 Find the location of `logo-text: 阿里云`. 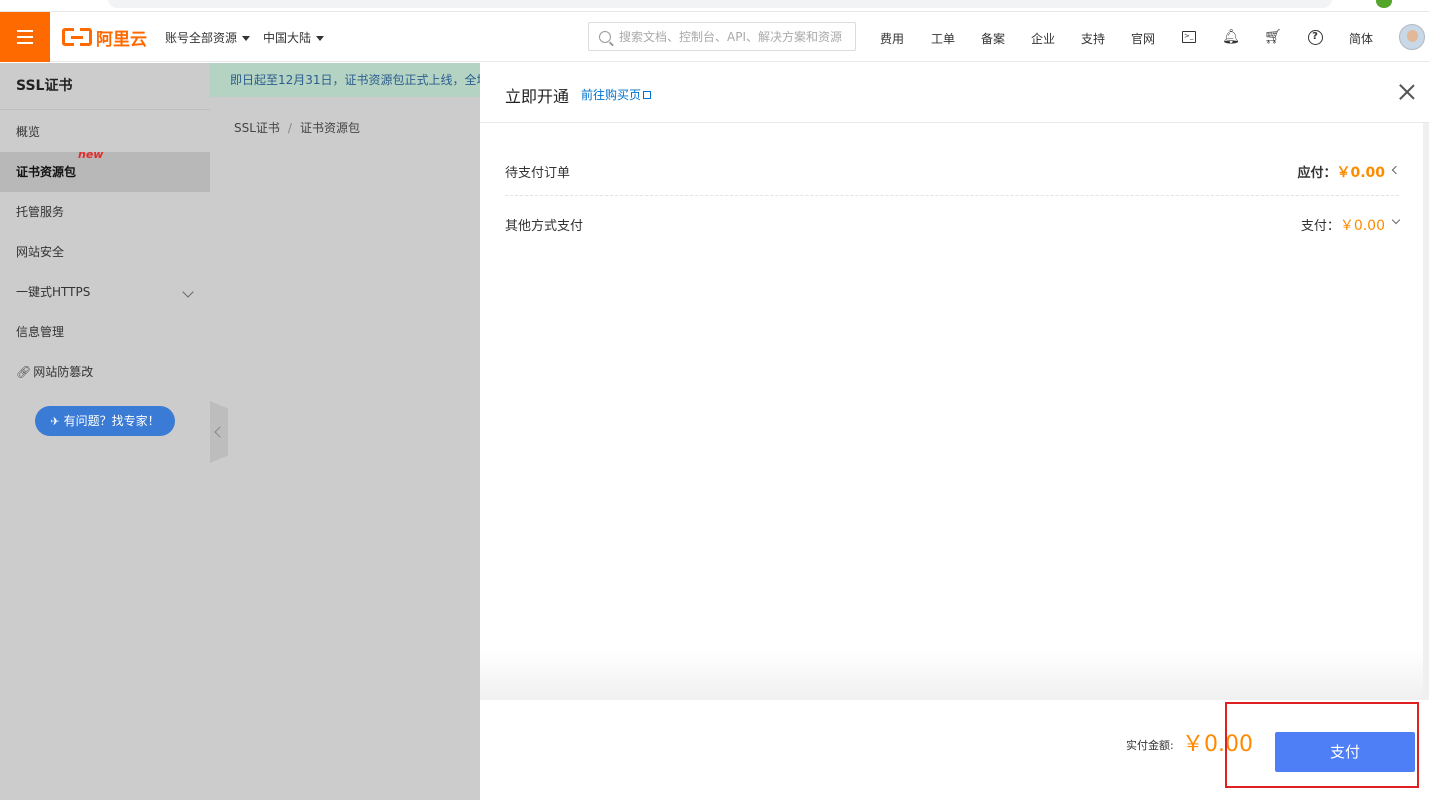

logo-text: 阿里云 is located at coordinates (121, 39).